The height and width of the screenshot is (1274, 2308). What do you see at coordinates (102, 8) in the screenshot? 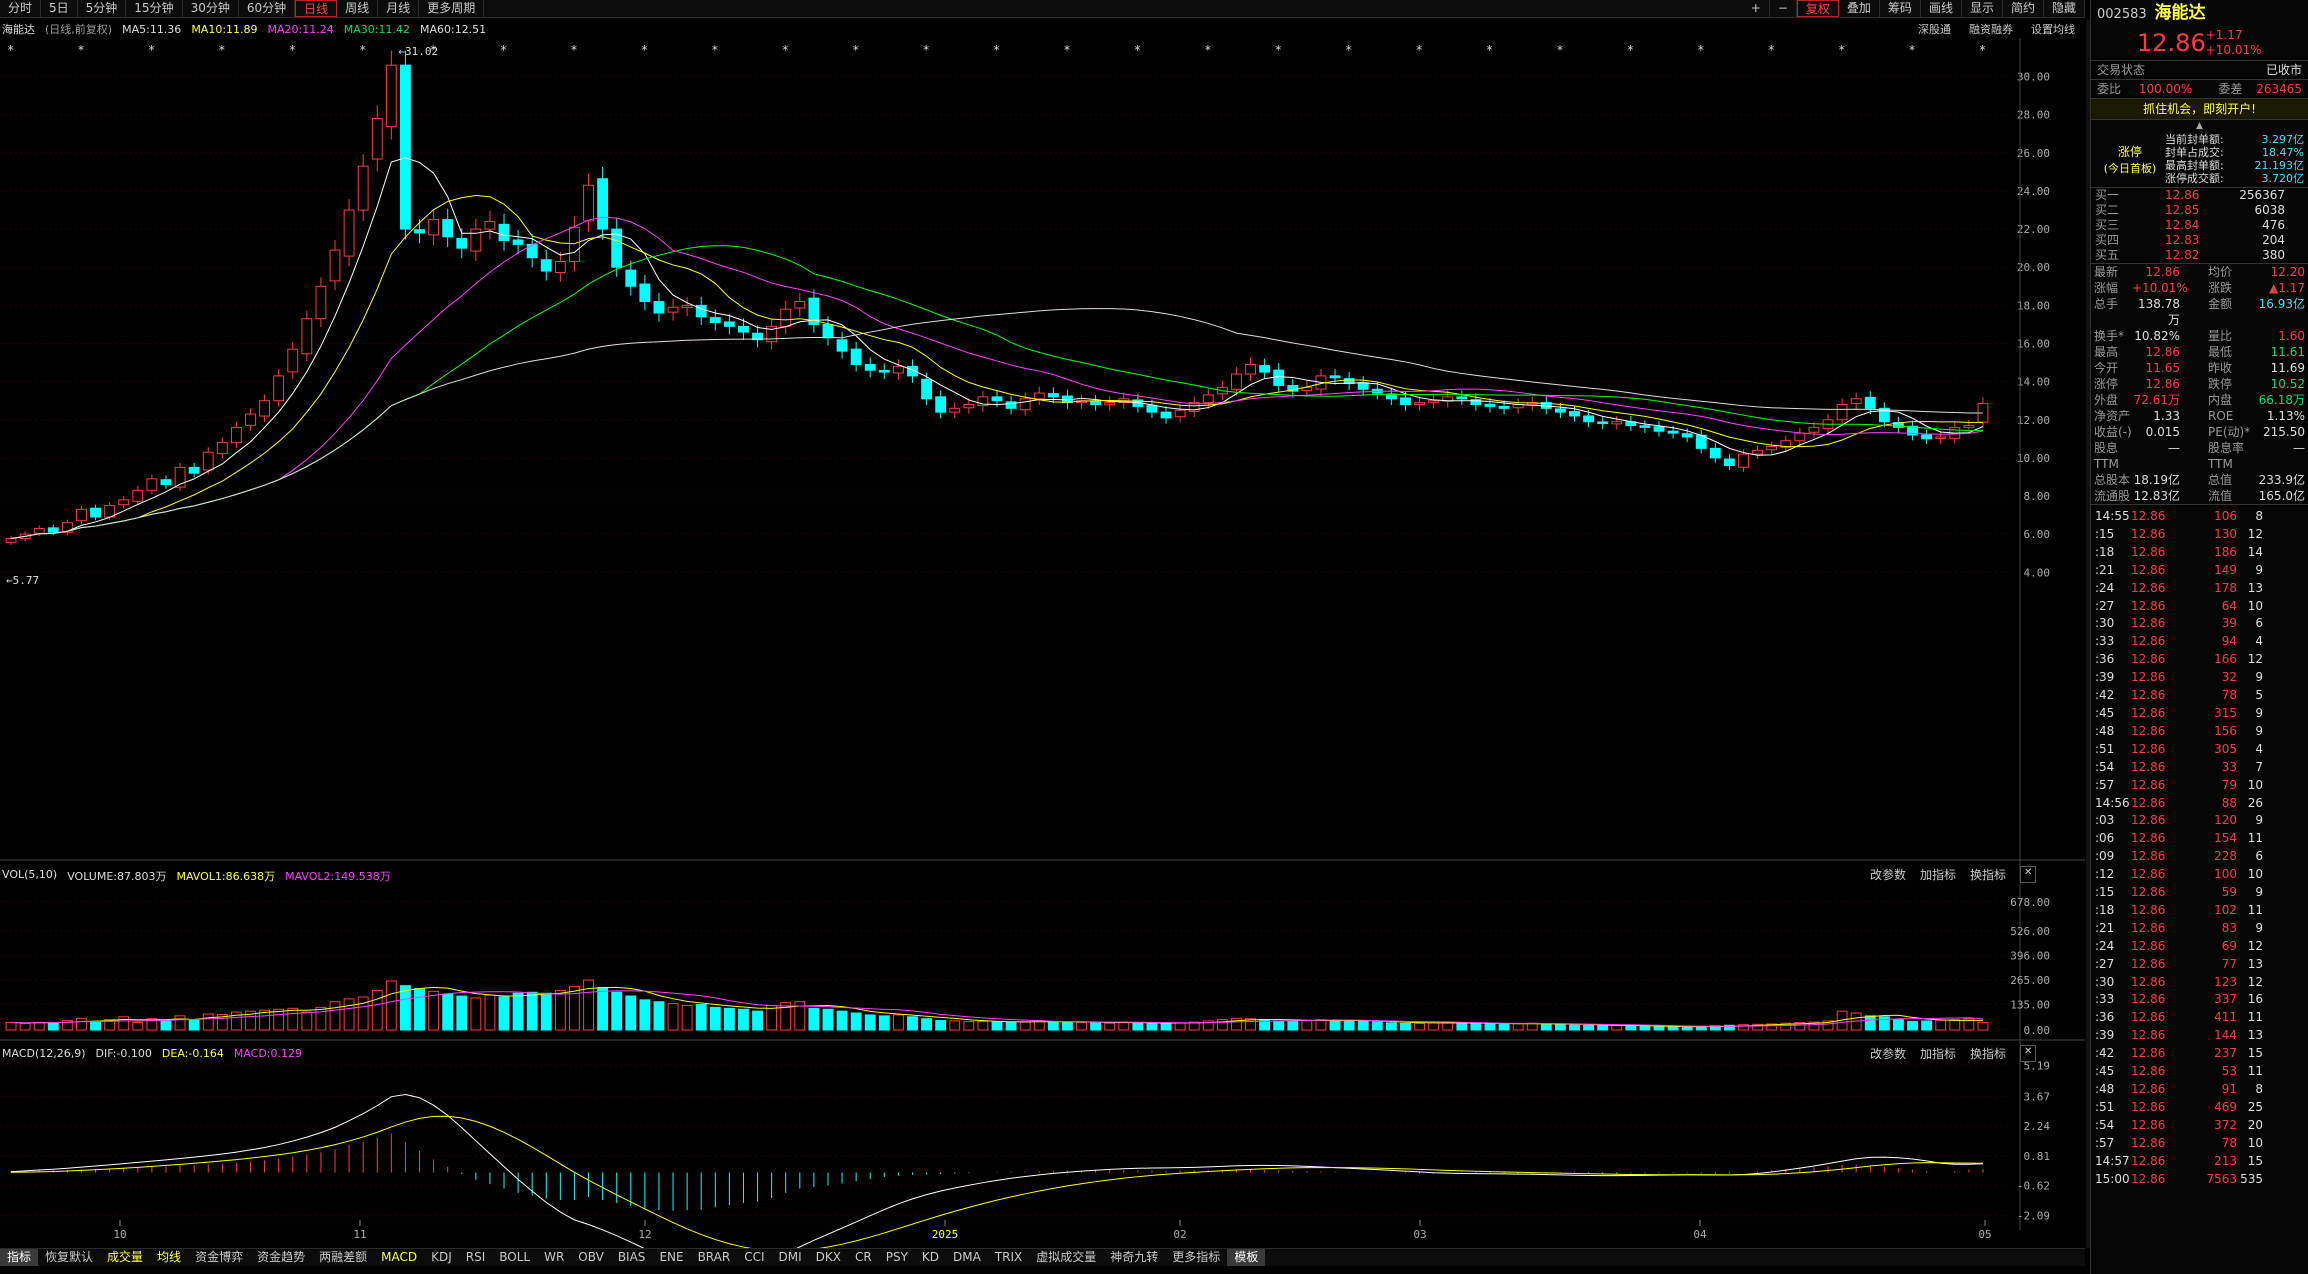
I see `period-tab-2: 5分钟` at bounding box center [102, 8].